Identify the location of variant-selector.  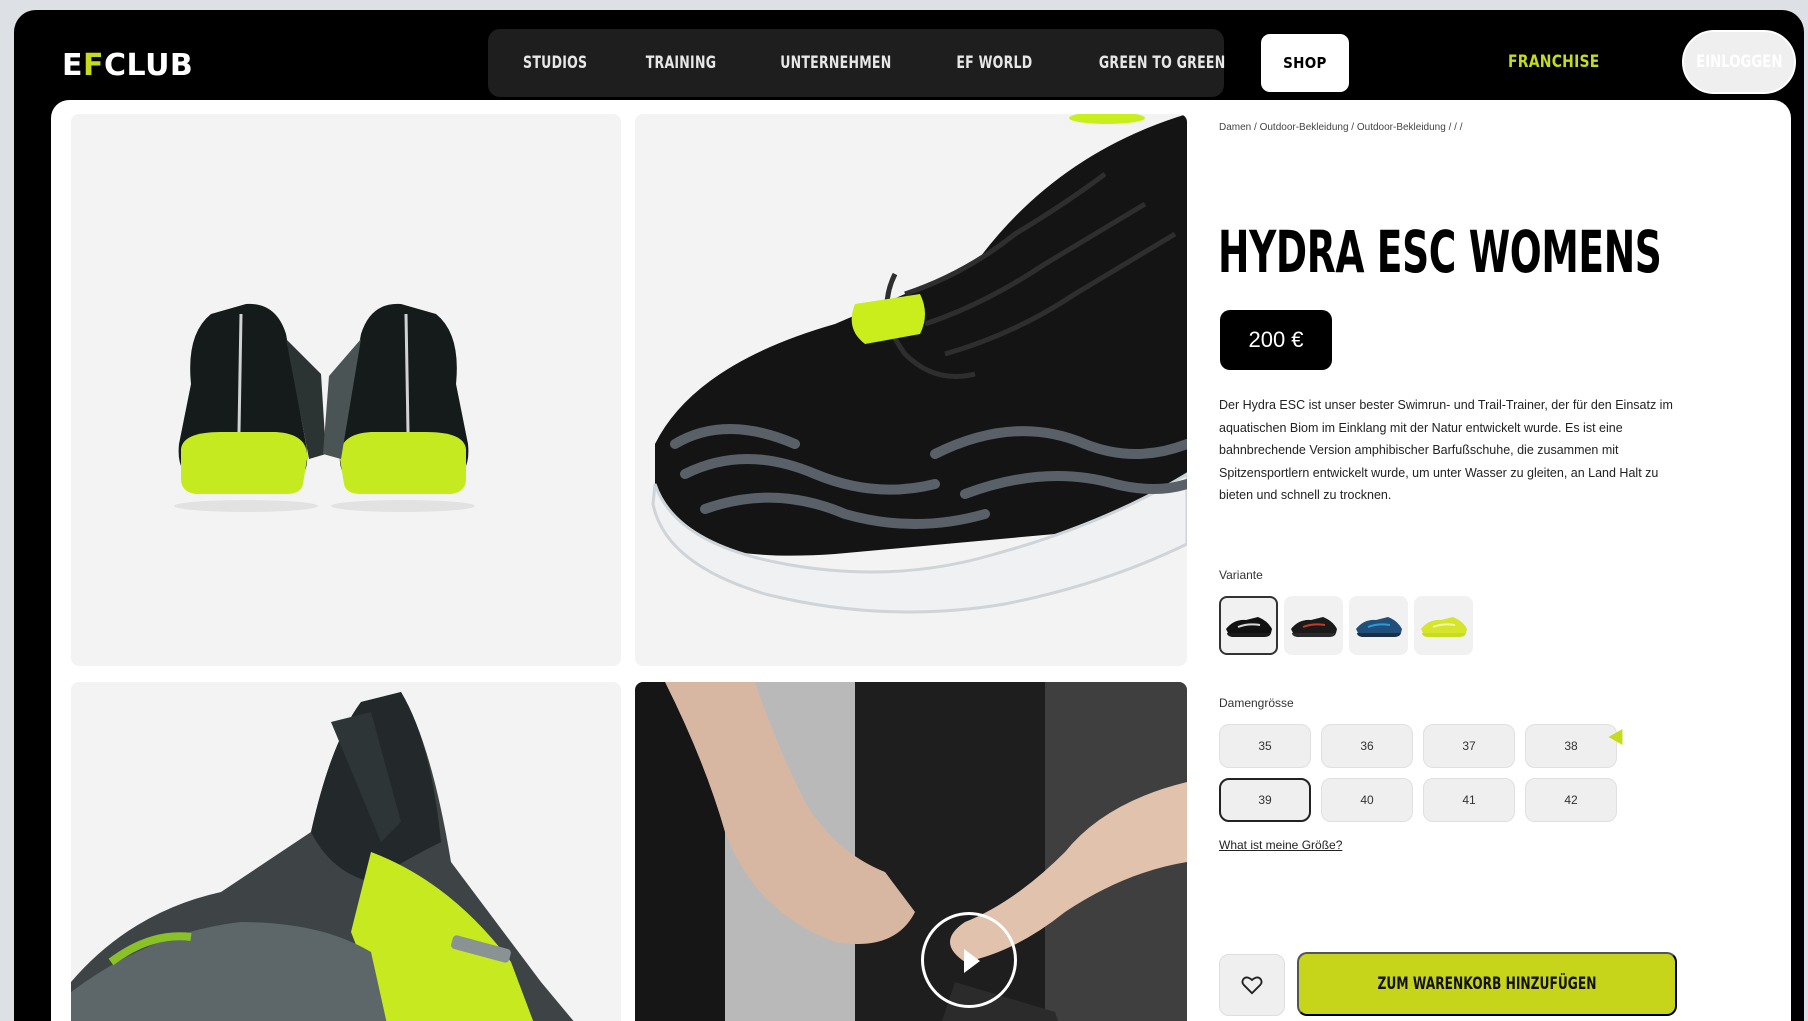
(1346, 625).